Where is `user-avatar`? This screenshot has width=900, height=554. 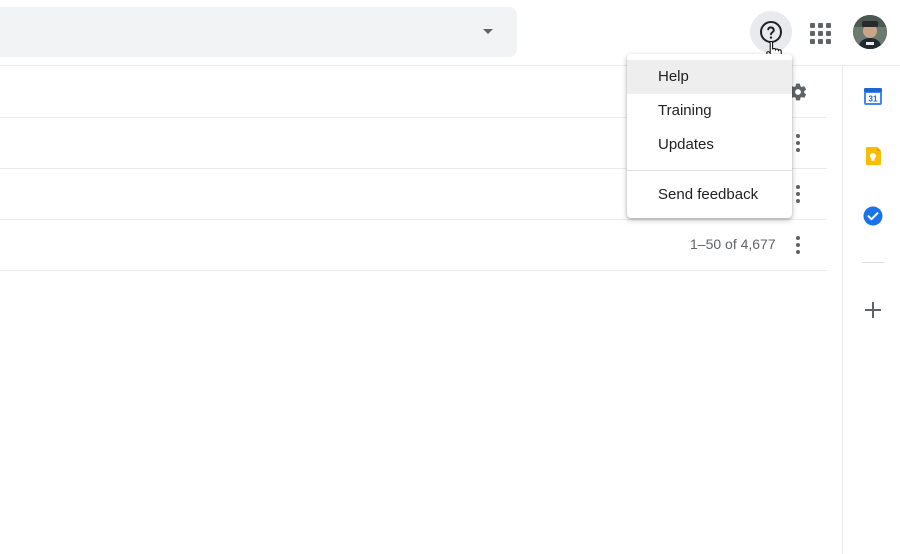 user-avatar is located at coordinates (870, 32).